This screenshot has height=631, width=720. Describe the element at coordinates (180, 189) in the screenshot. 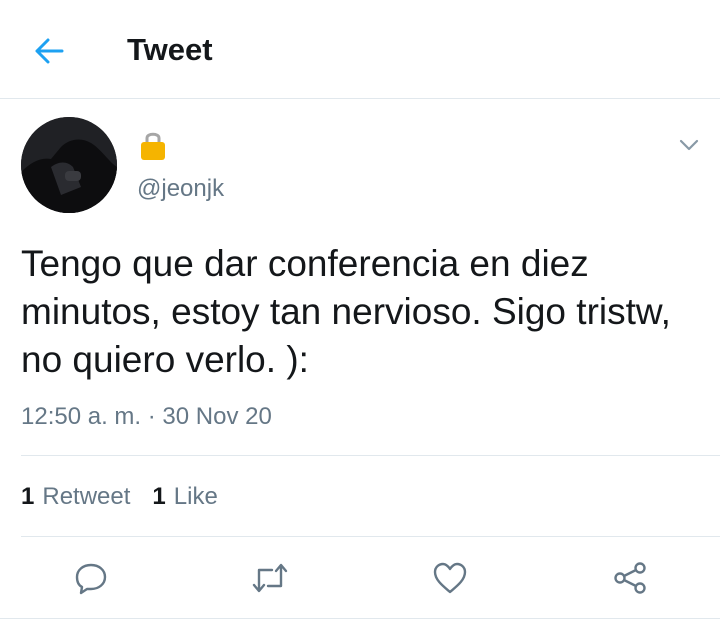

I see `author-handle: @jeonjk` at that location.